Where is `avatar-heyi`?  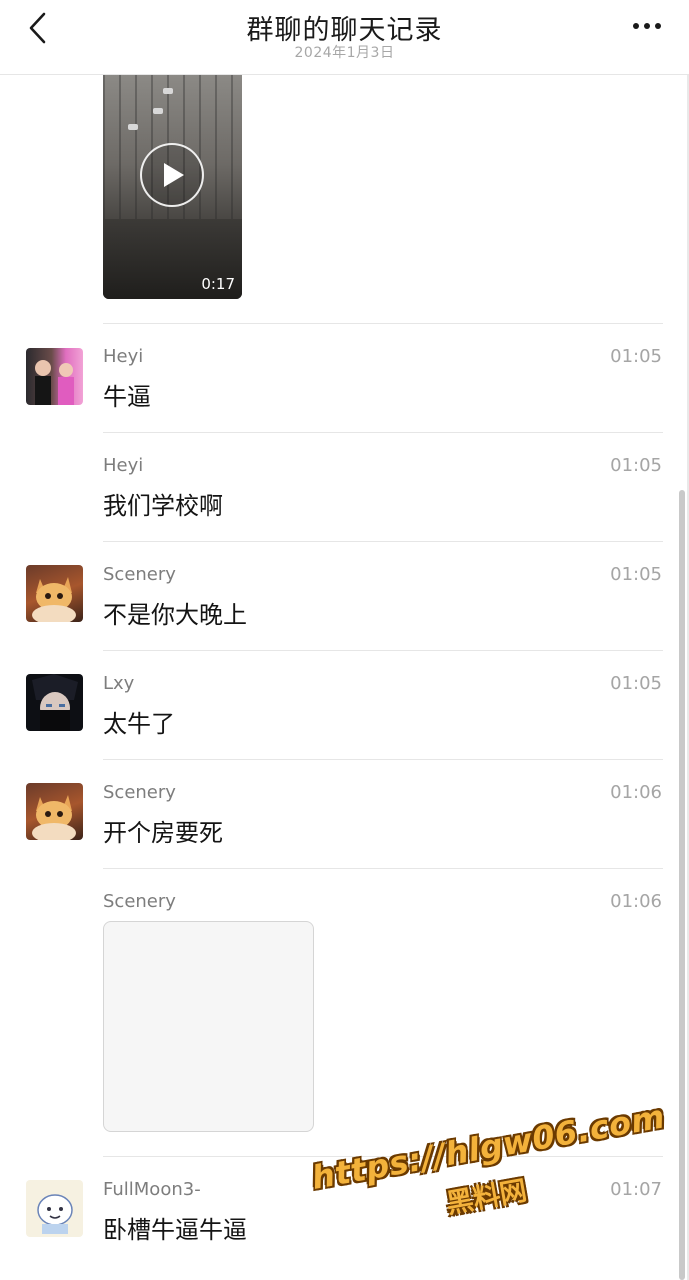 avatar-heyi is located at coordinates (54, 376).